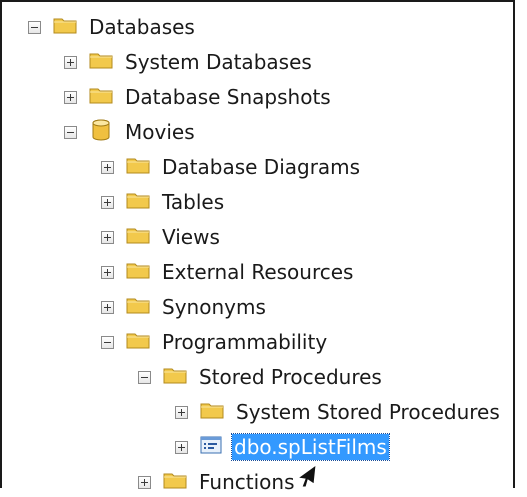 The image size is (527, 497). Describe the element at coordinates (142, 27) in the screenshot. I see `tree-node-label: Databases` at that location.